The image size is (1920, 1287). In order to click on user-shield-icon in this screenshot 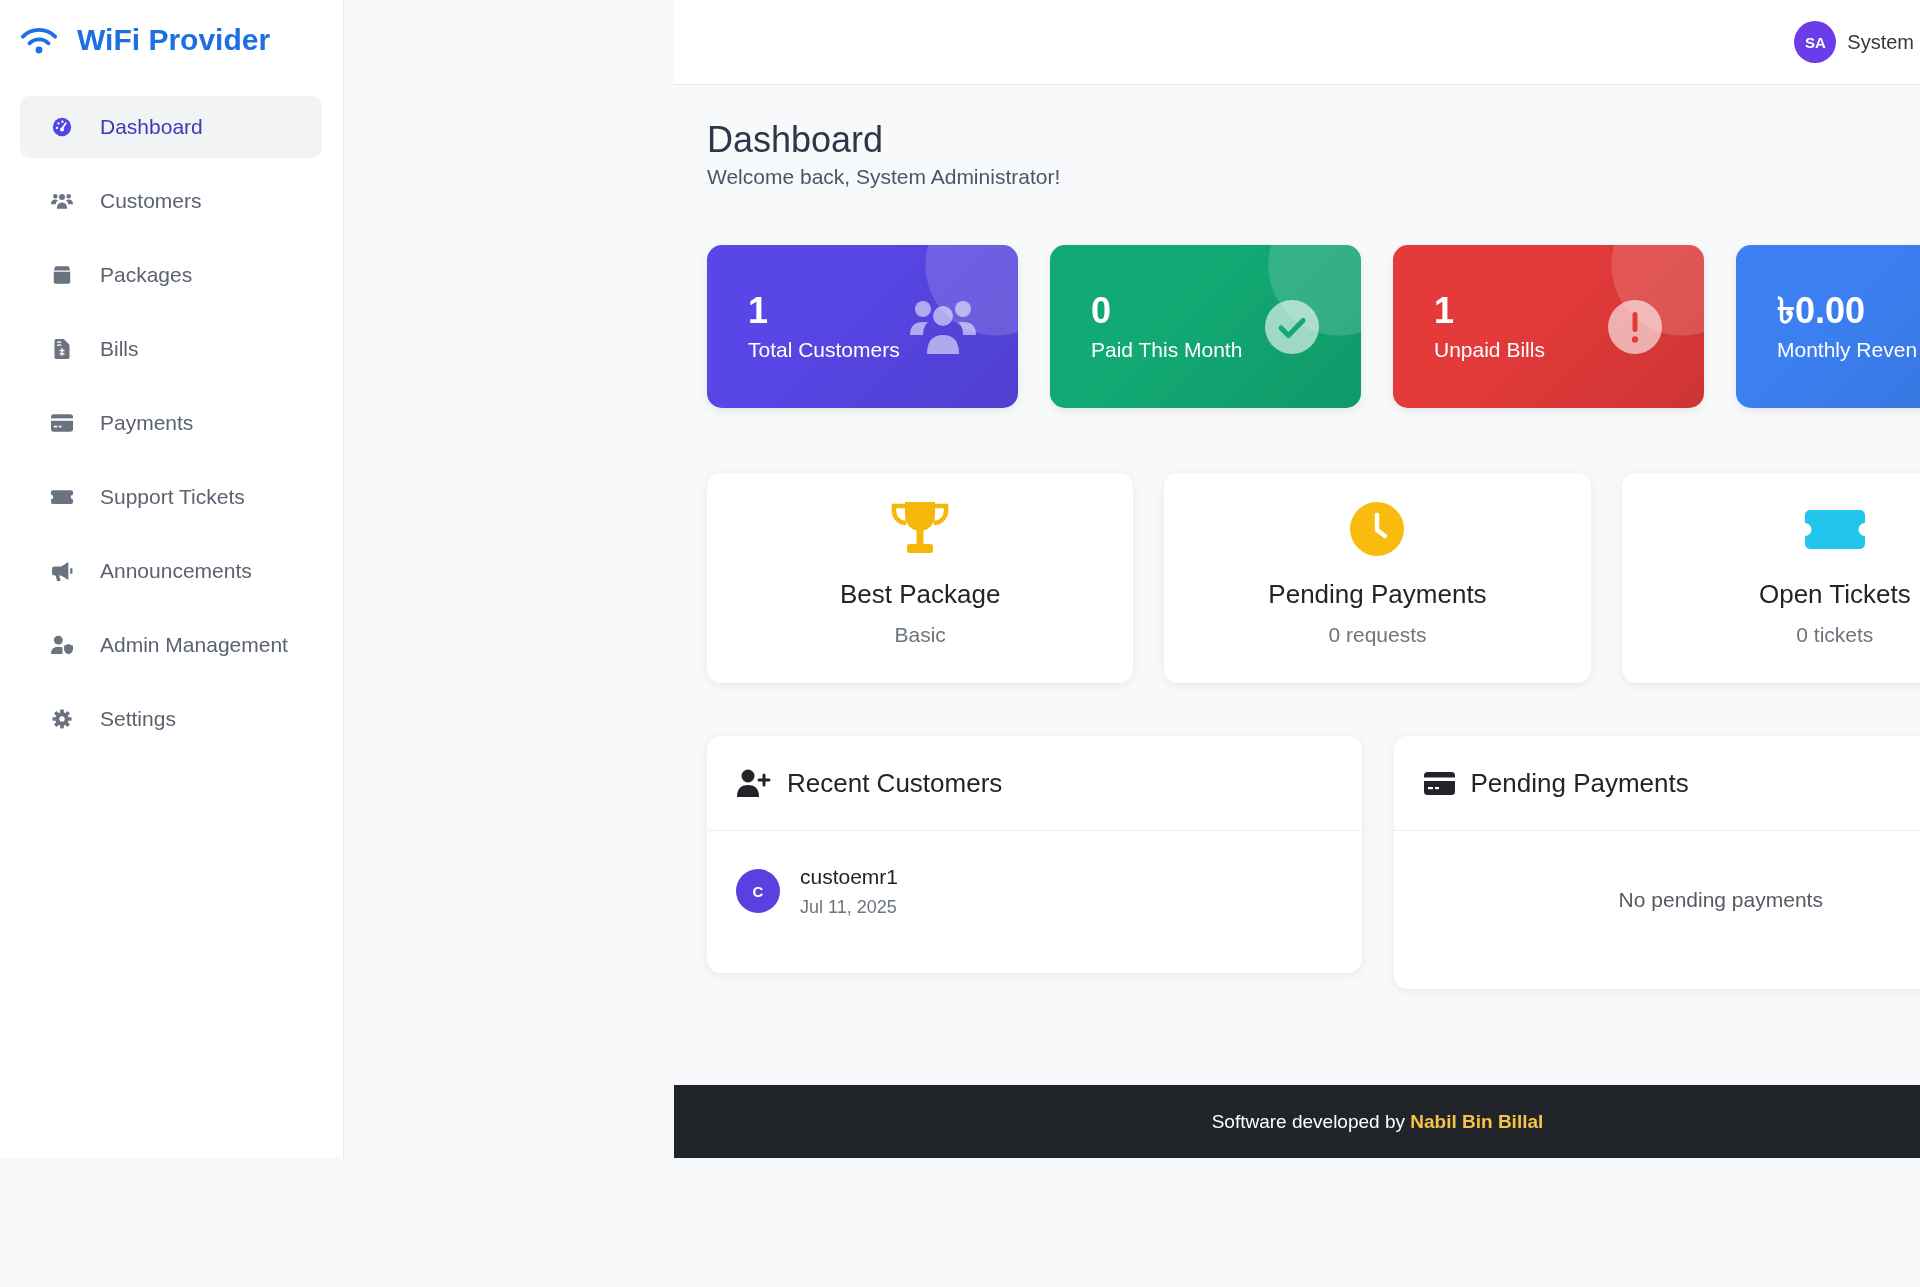, I will do `click(62, 645)`.